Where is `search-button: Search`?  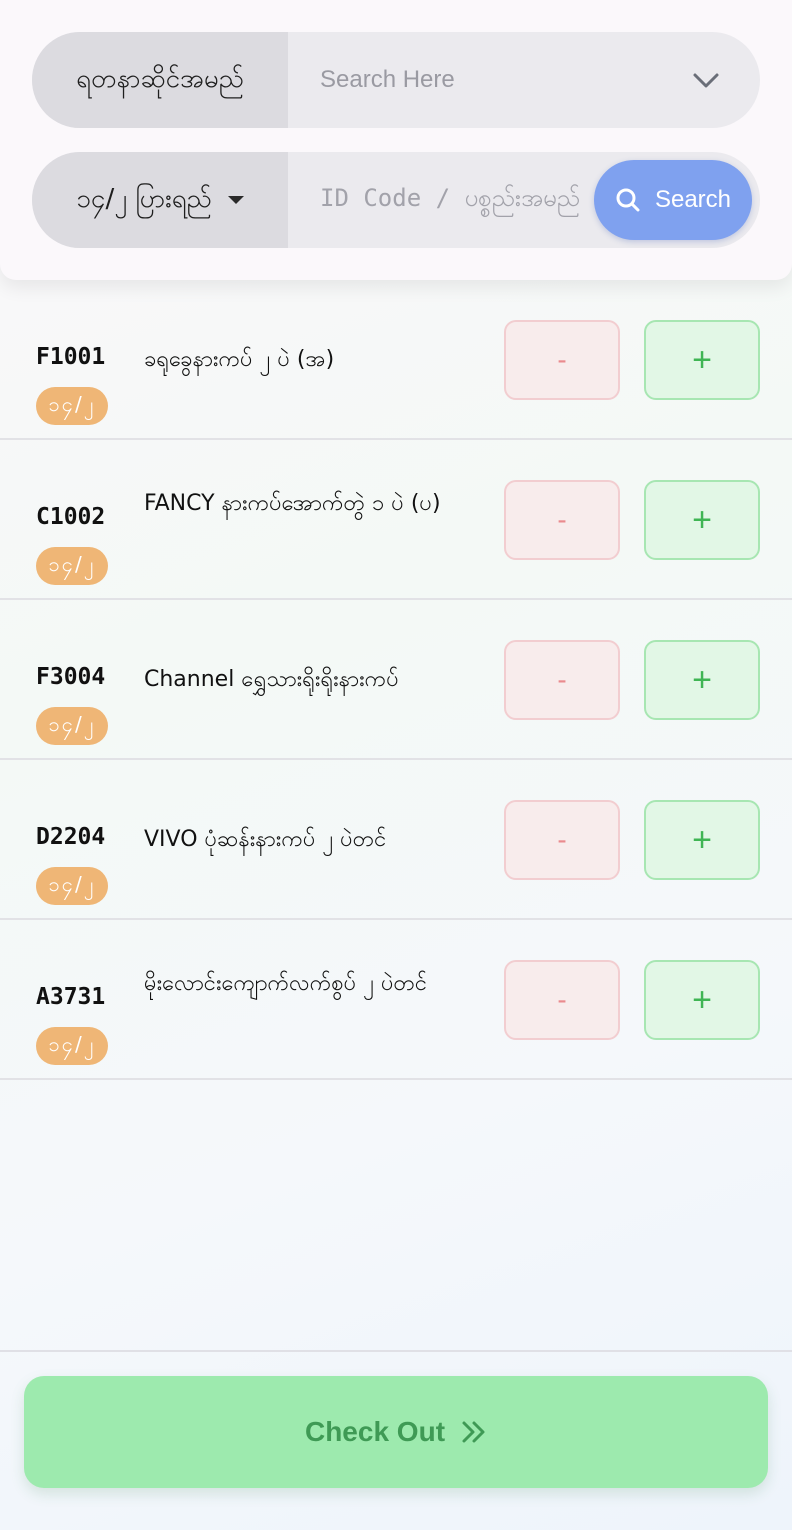 search-button: Search is located at coordinates (673, 200).